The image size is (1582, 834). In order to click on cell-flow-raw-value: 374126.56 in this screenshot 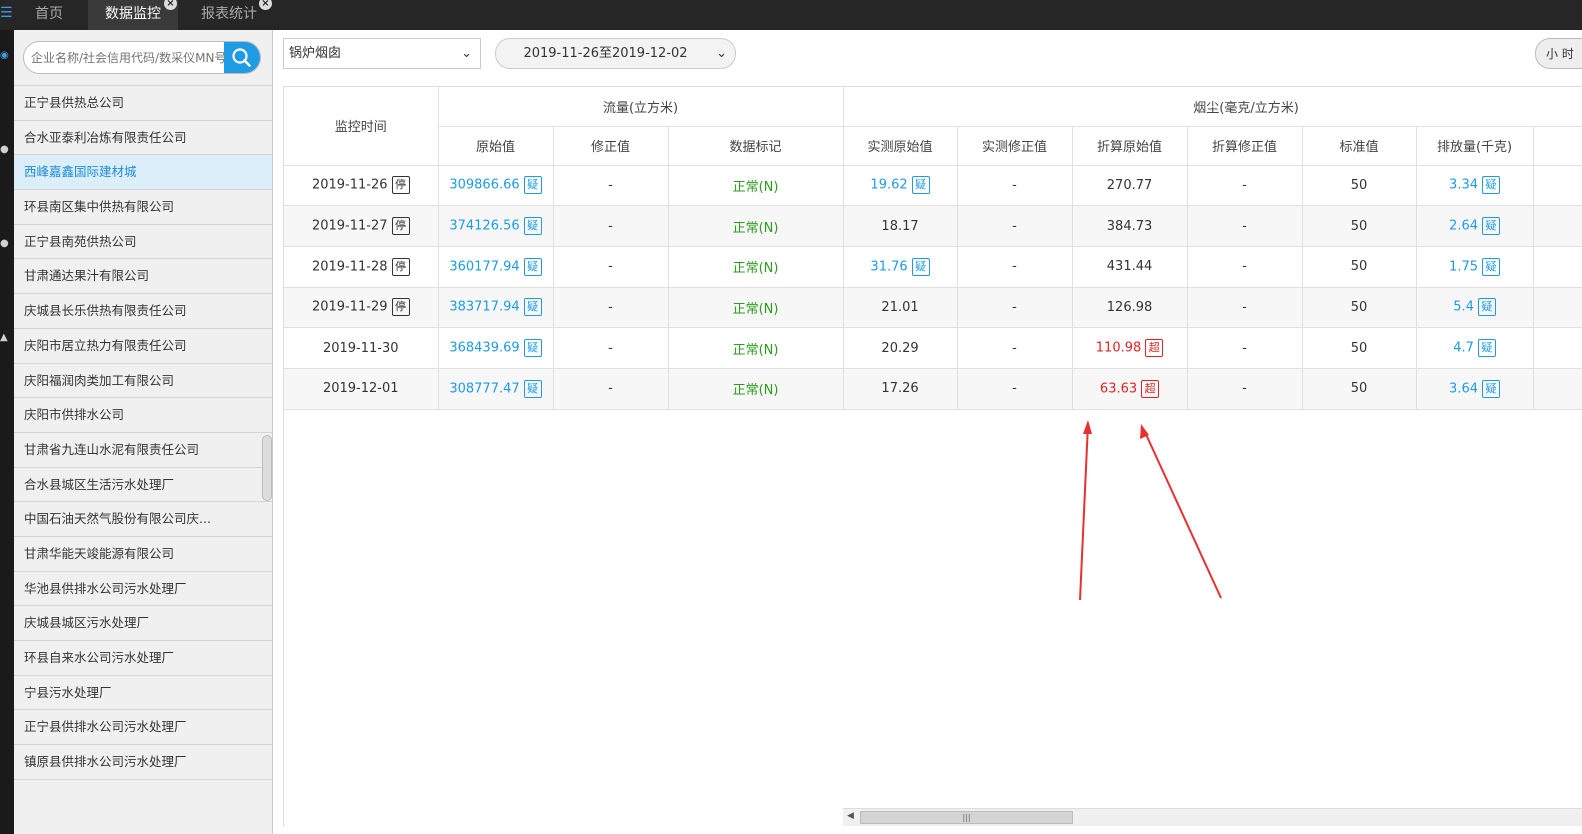, I will do `click(484, 226)`.